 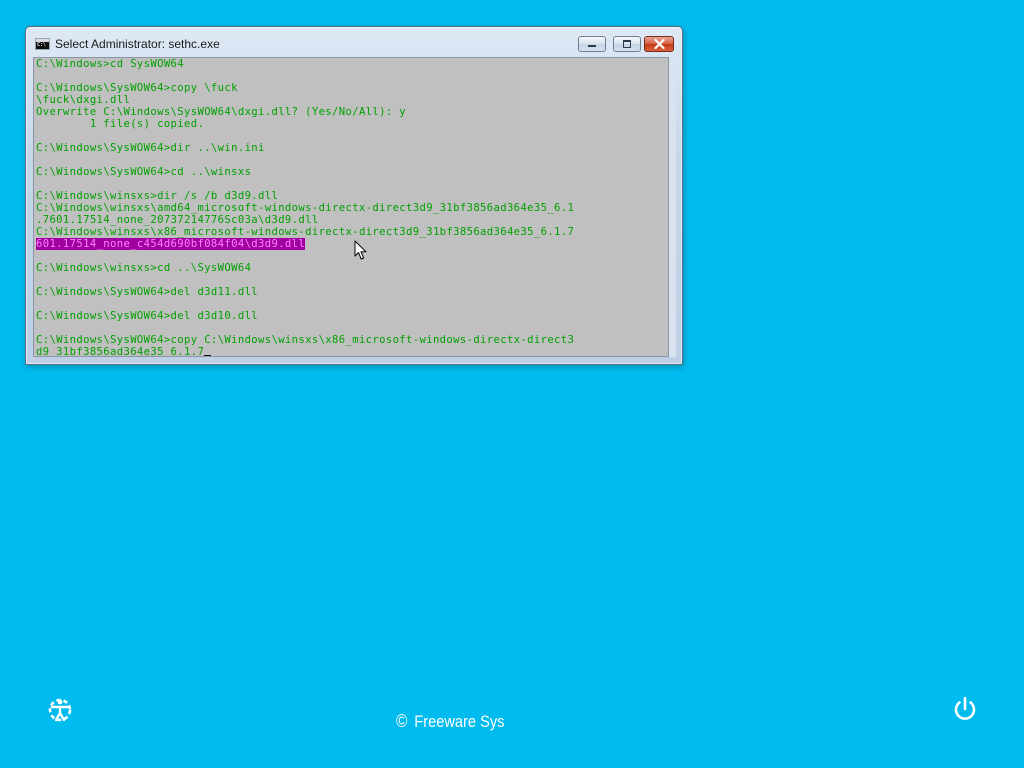 I want to click on text-cursor, so click(x=208, y=355).